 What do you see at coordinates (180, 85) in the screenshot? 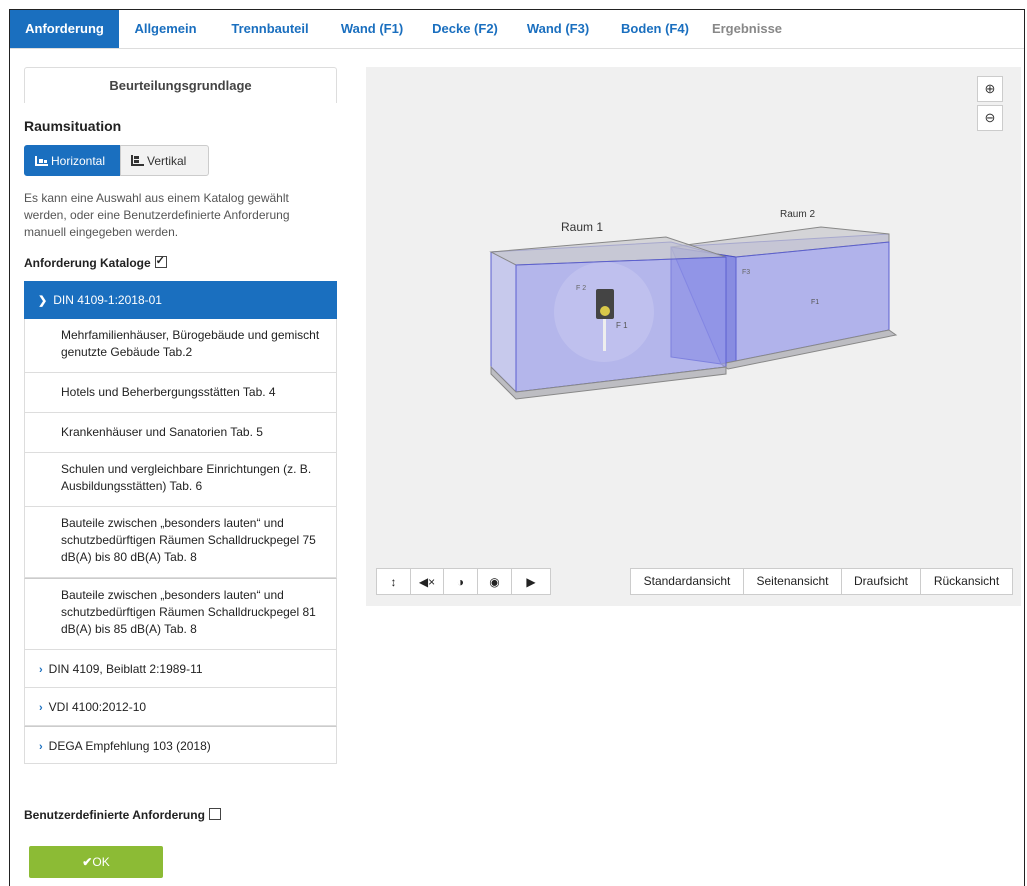
I see `panel-title: Beurteilungsgrundlage` at bounding box center [180, 85].